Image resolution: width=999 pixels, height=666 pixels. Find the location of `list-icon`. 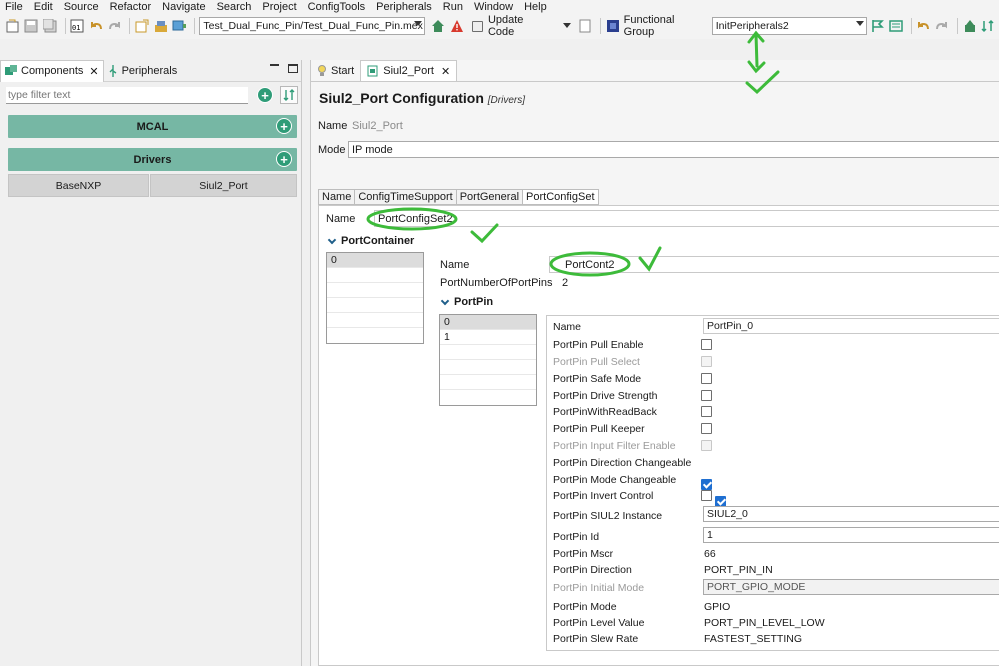

list-icon is located at coordinates (896, 26).